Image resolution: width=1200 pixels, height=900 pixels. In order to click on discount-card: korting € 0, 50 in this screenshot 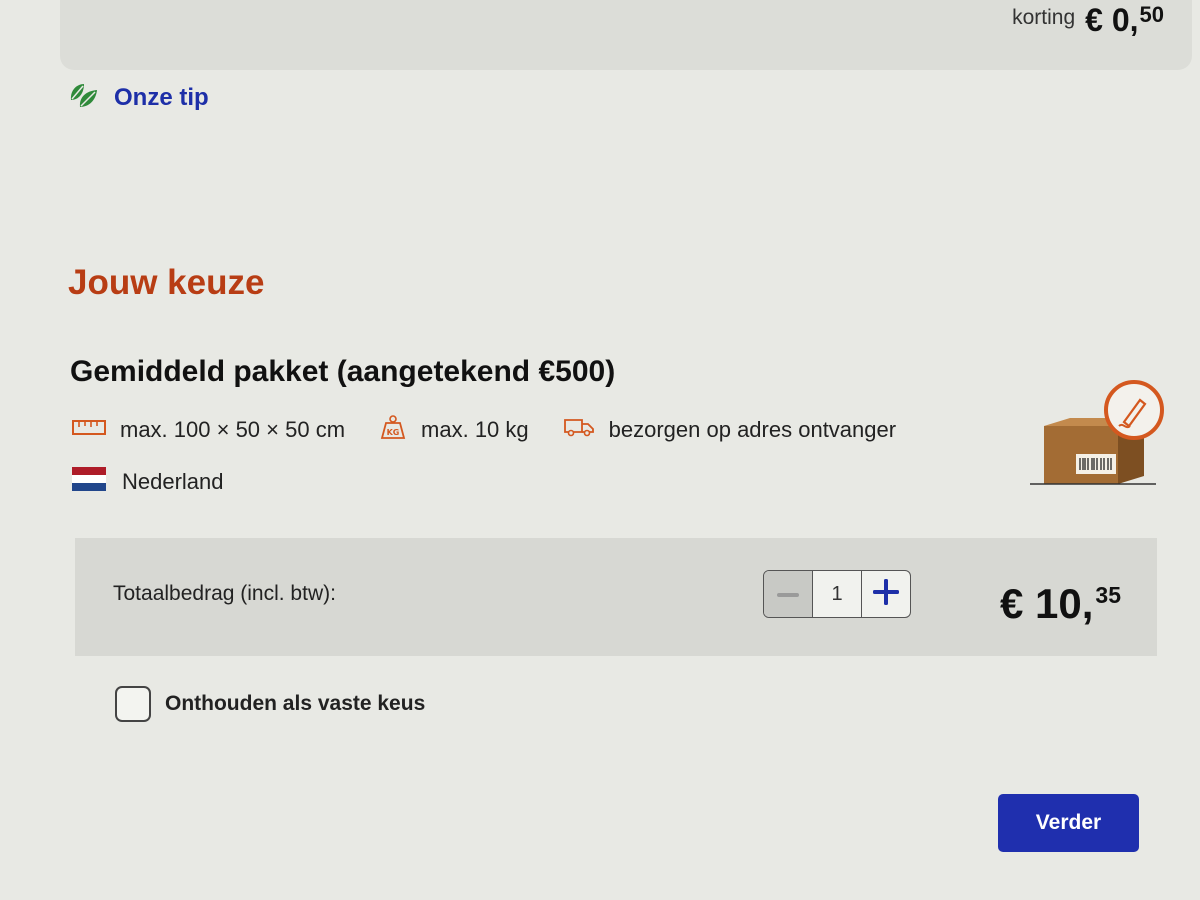, I will do `click(626, 35)`.